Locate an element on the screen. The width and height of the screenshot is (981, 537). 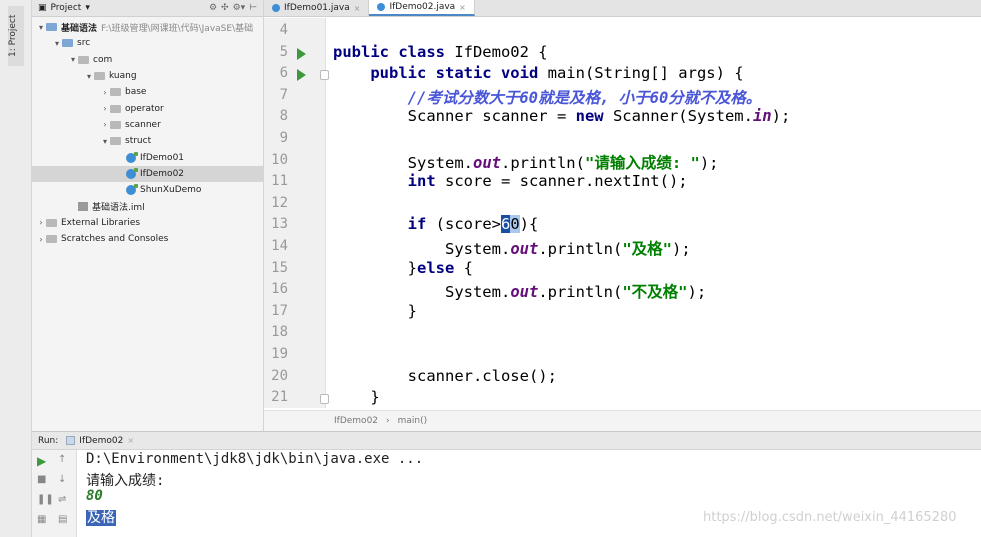
tree-item-label: IfDemo02 is located at coordinates (162, 173).